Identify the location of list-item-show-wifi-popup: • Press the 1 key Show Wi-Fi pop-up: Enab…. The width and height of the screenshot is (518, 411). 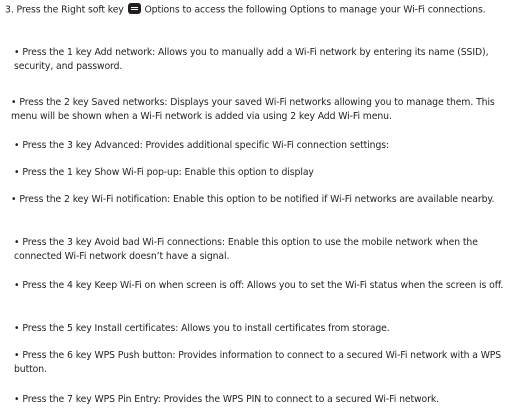
(264, 173).